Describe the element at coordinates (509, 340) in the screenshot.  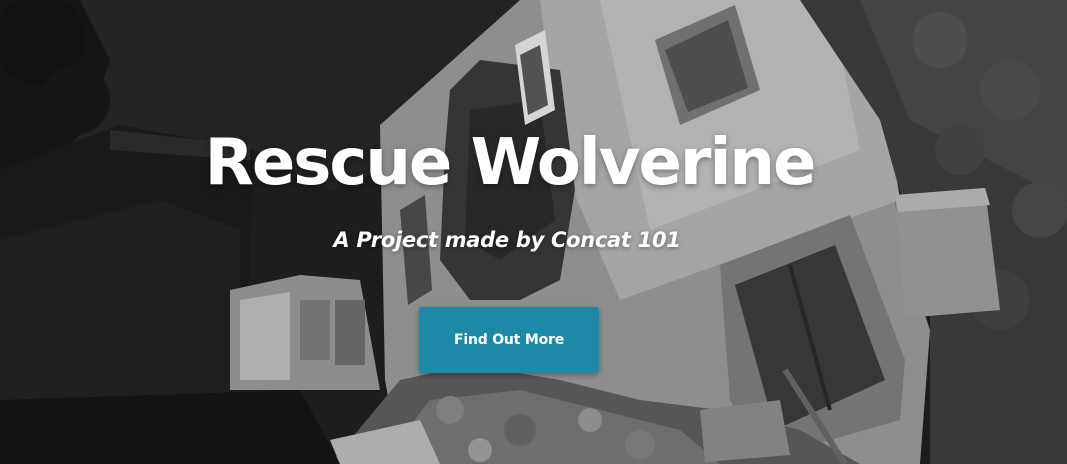
I see `find-out-more-button: Find Out More` at that location.